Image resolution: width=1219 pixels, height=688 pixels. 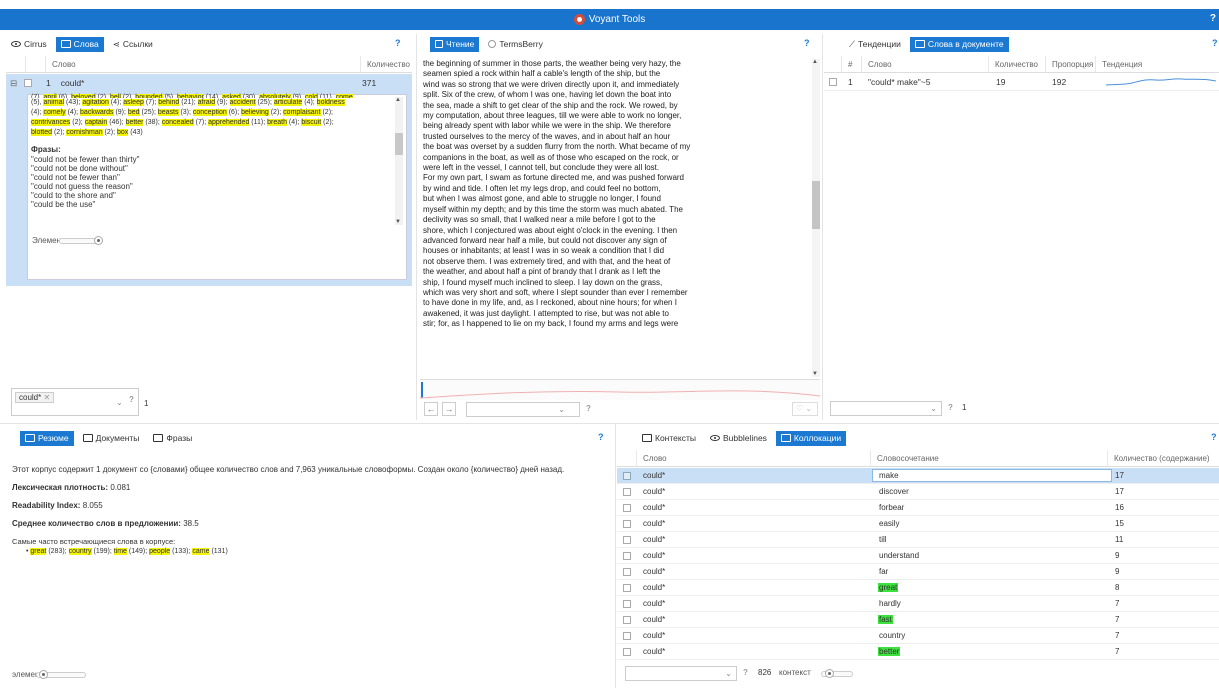 I want to click on summary-help-icon: ?, so click(x=601, y=437).